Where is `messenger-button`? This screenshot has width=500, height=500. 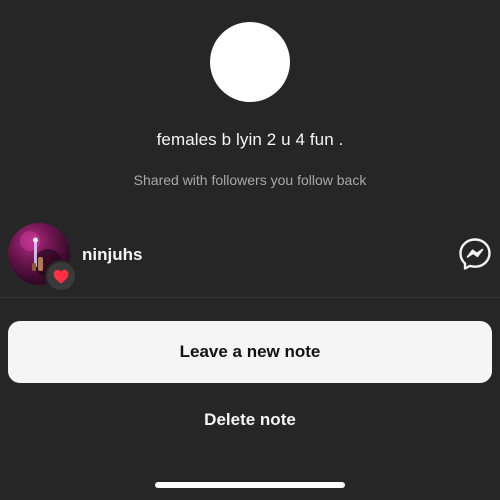
messenger-button is located at coordinates (475, 254).